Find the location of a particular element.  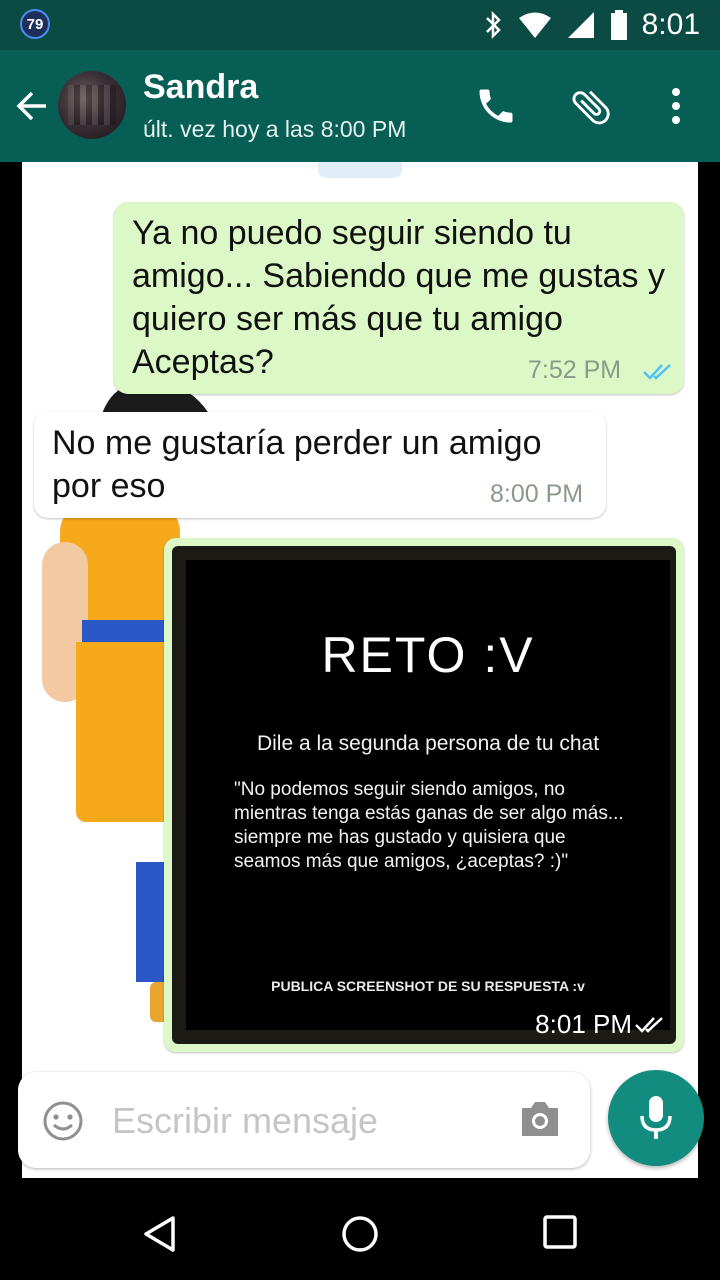

voice-message-button is located at coordinates (656, 1118).